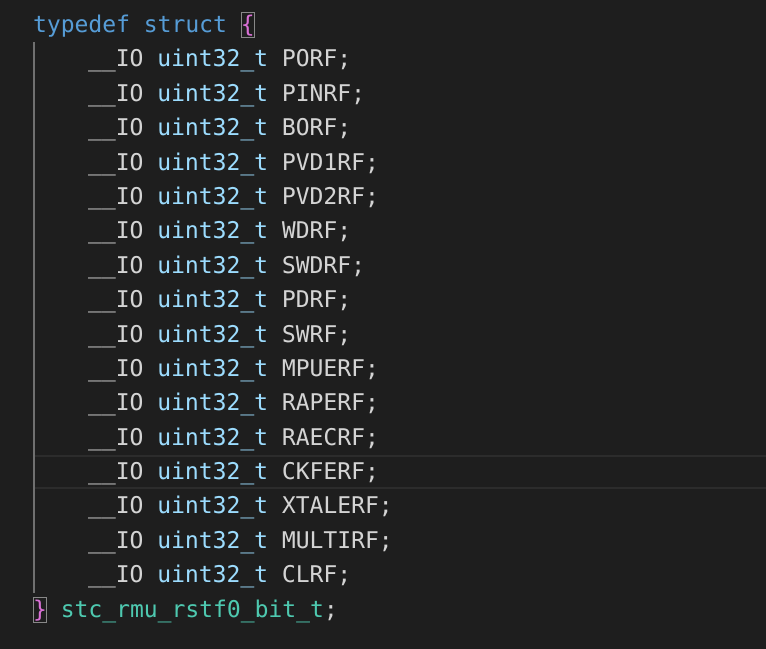 This screenshot has height=649, width=766. Describe the element at coordinates (226, 266) in the screenshot. I see `code-line: __IO uint32_t SWDRF;` at that location.